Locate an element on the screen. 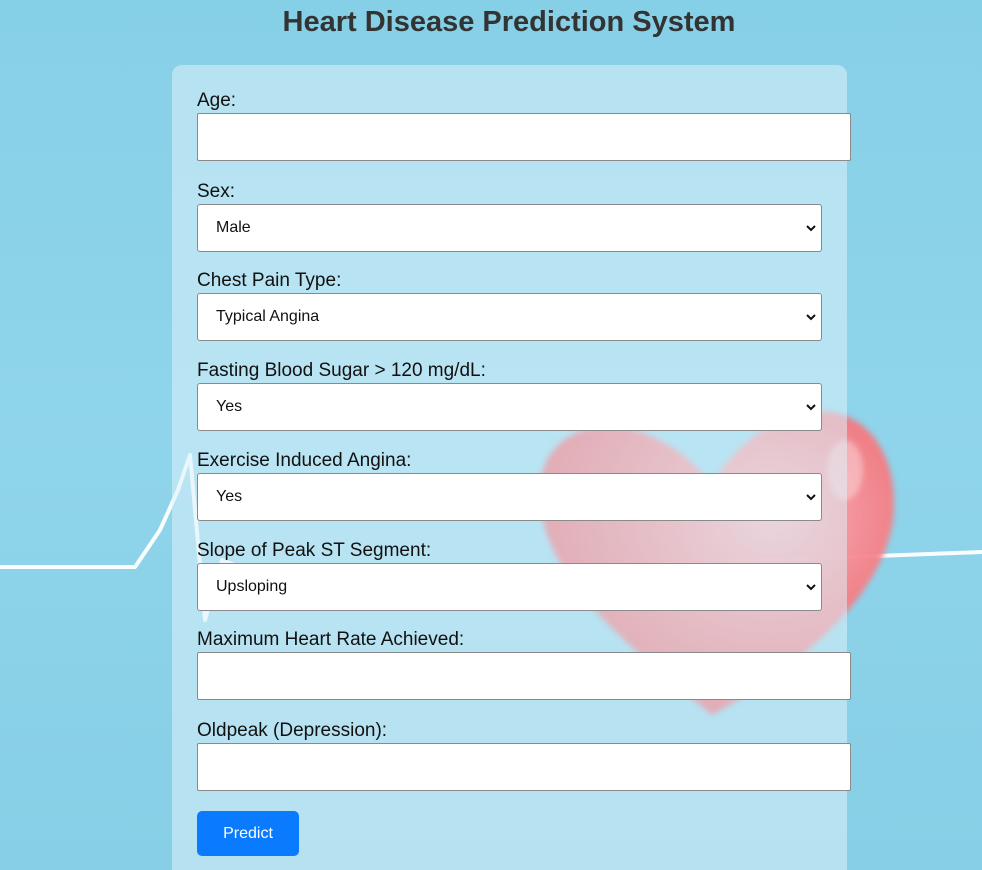 The image size is (982, 870). max-heart-rate-label: Maximum Heart Rate Achieved: is located at coordinates (331, 639).